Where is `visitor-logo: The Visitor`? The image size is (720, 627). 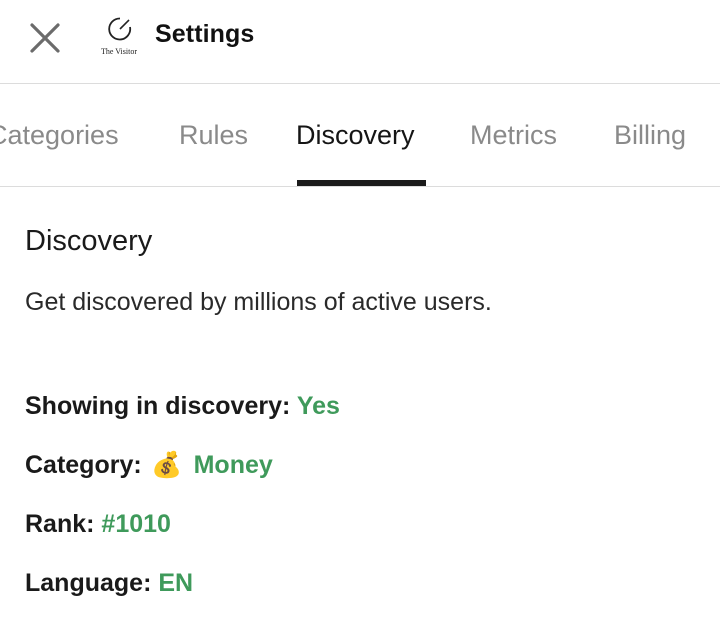 visitor-logo: The Visitor is located at coordinates (119, 39).